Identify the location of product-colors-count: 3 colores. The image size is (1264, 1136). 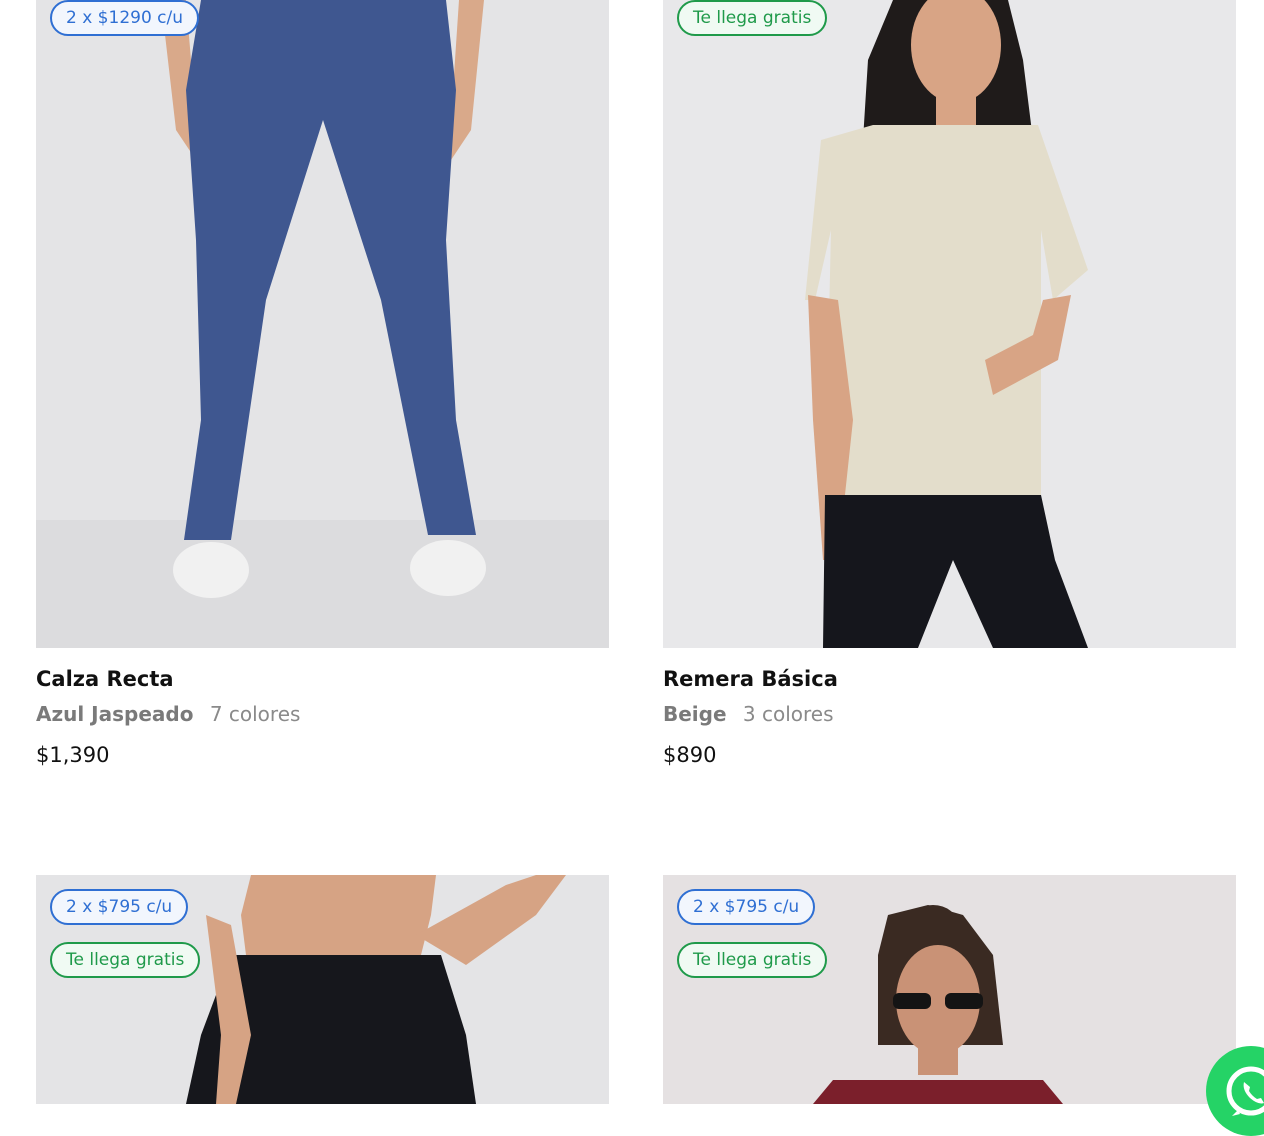
(788, 714).